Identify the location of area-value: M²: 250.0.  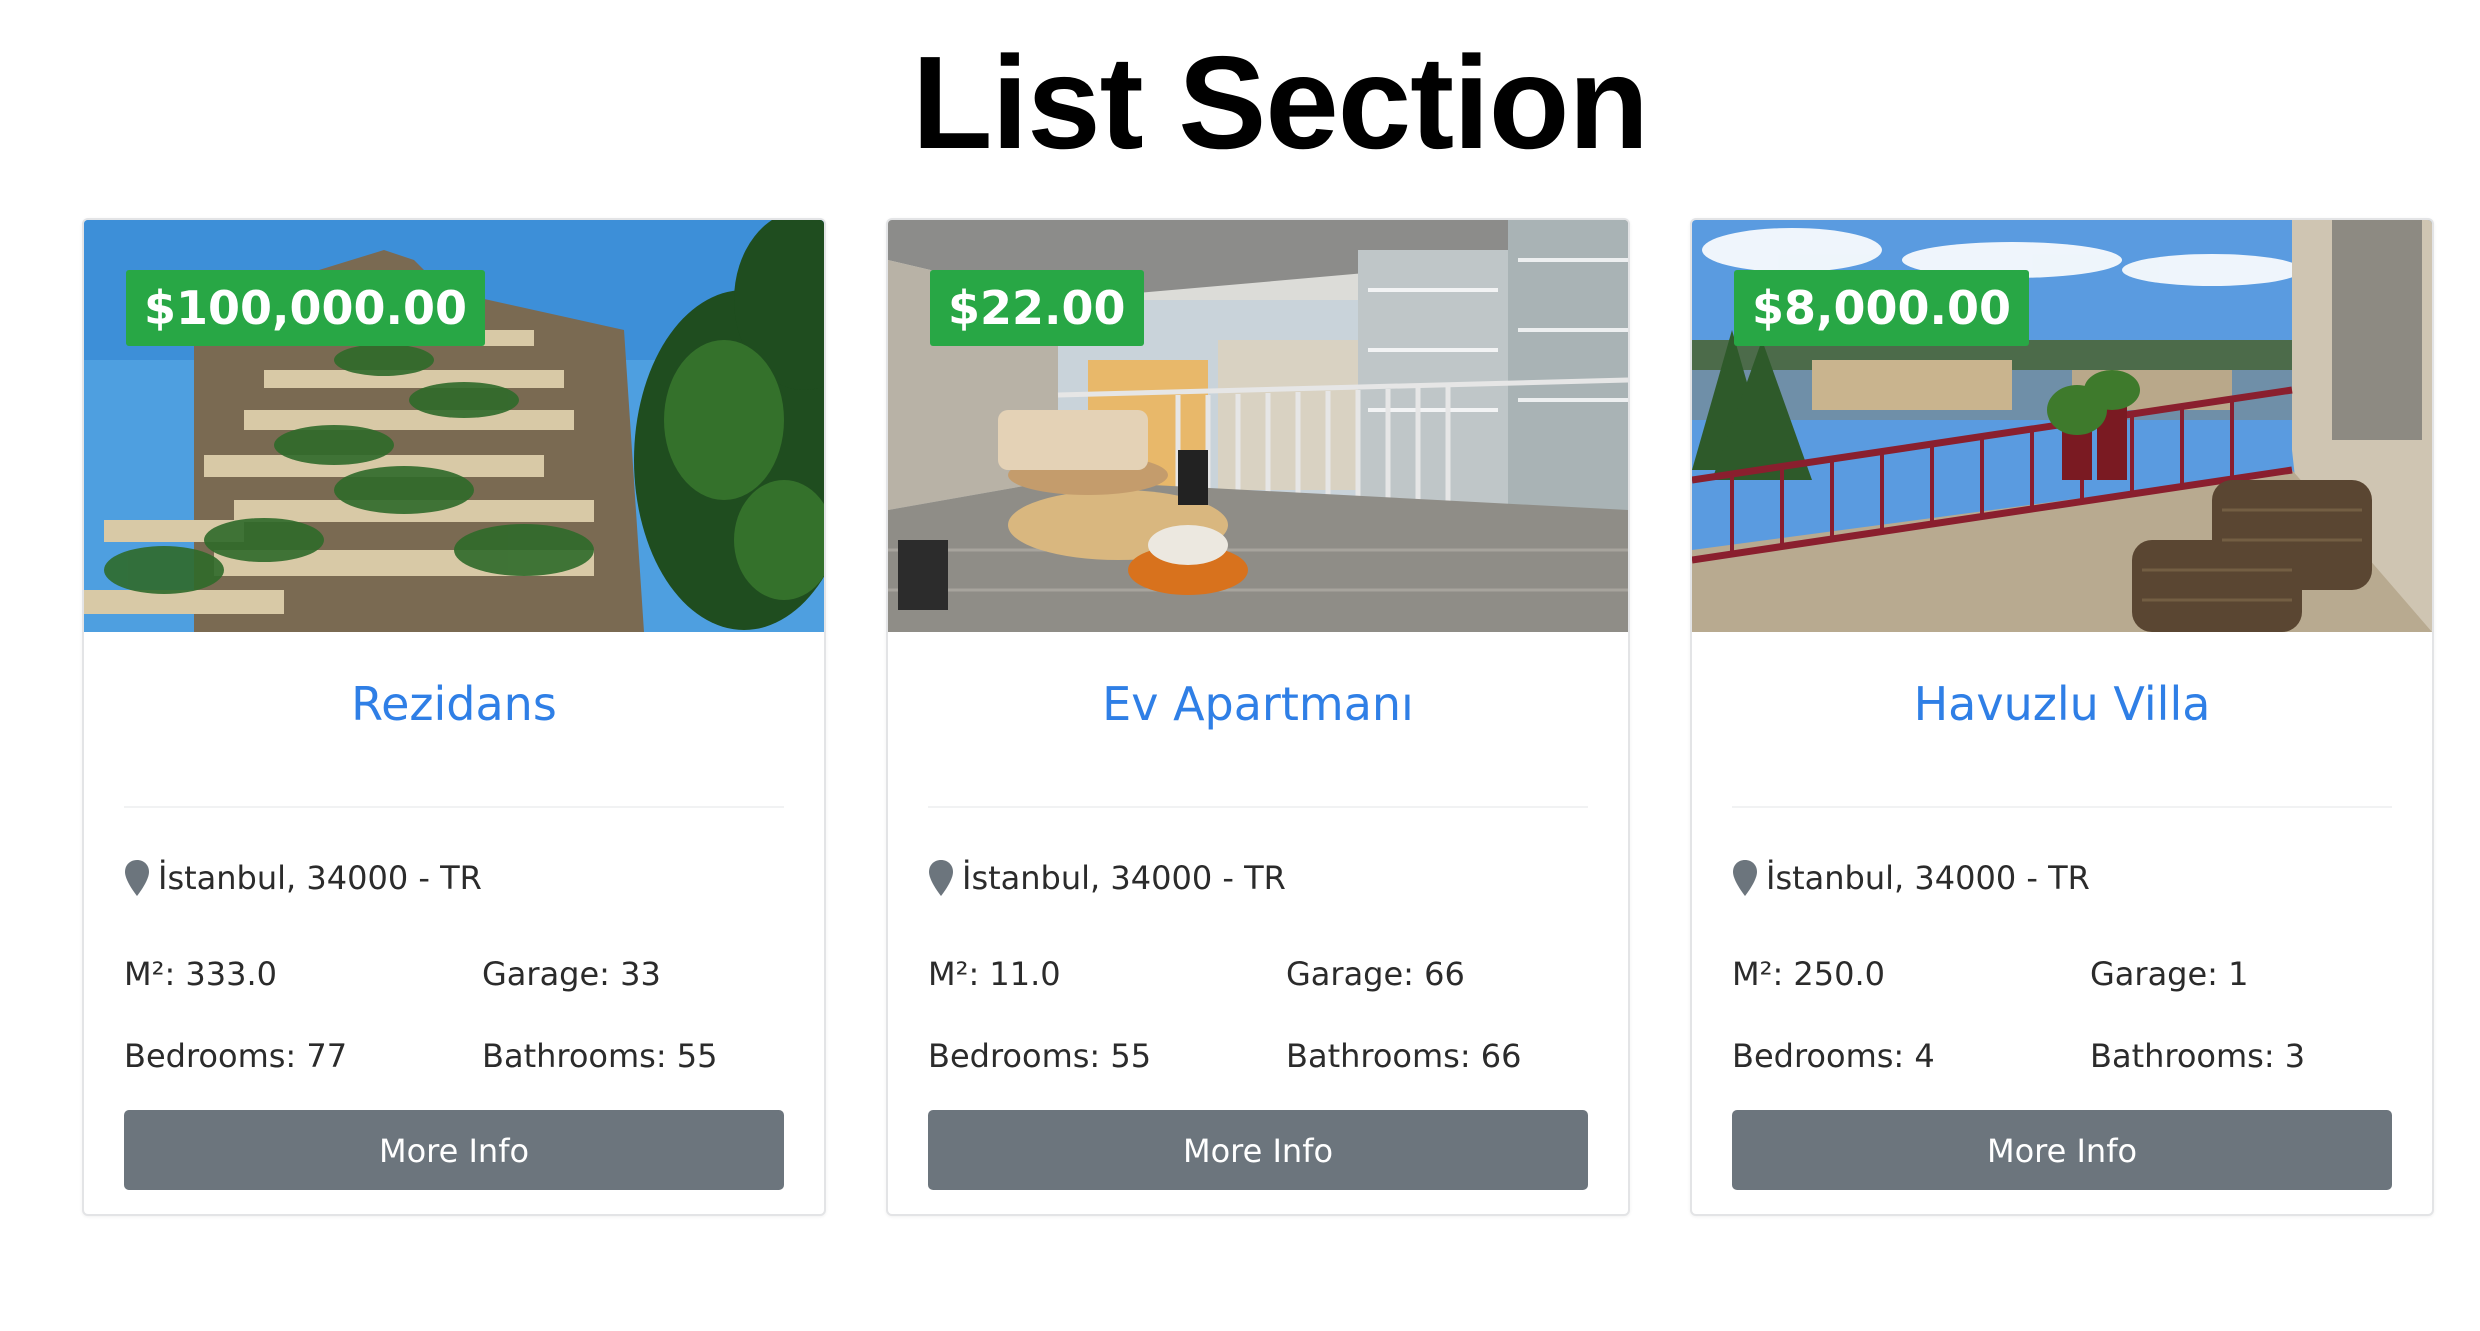
(1808, 974).